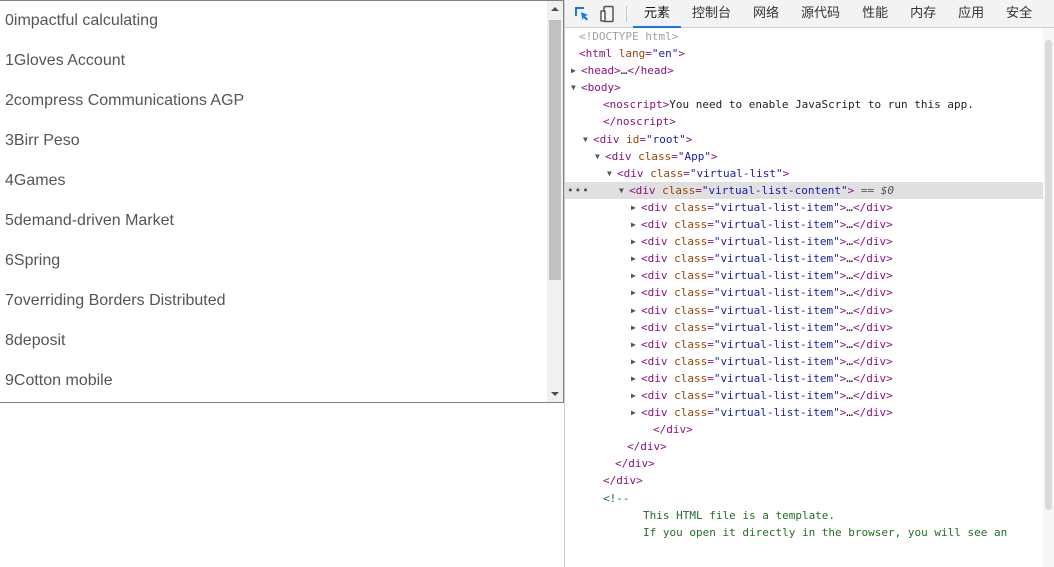 Image resolution: width=1054 pixels, height=567 pixels. I want to click on devtools-tabs: 元素 控制台 网络 源代码 性能 内存 应用 安全, so click(838, 14).